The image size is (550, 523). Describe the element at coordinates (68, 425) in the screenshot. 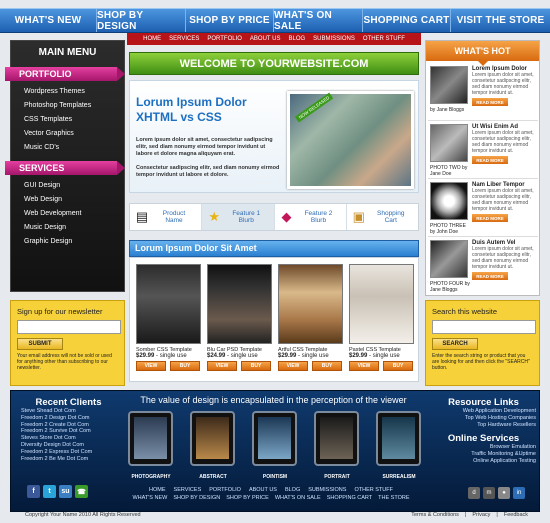

I see `client-link: Freedom 2 Create Dot Com` at that location.